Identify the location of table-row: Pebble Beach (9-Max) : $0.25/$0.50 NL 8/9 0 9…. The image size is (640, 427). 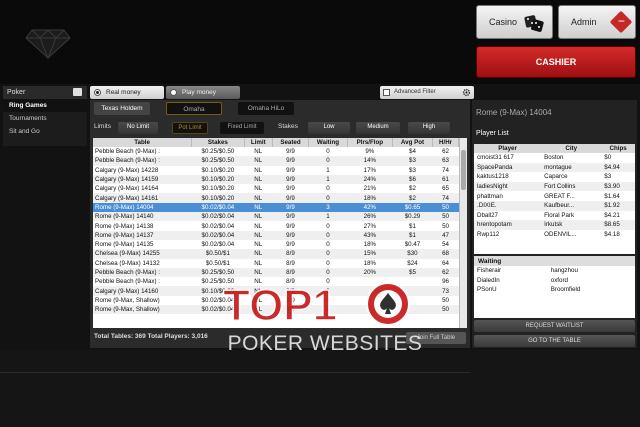
(276, 281).